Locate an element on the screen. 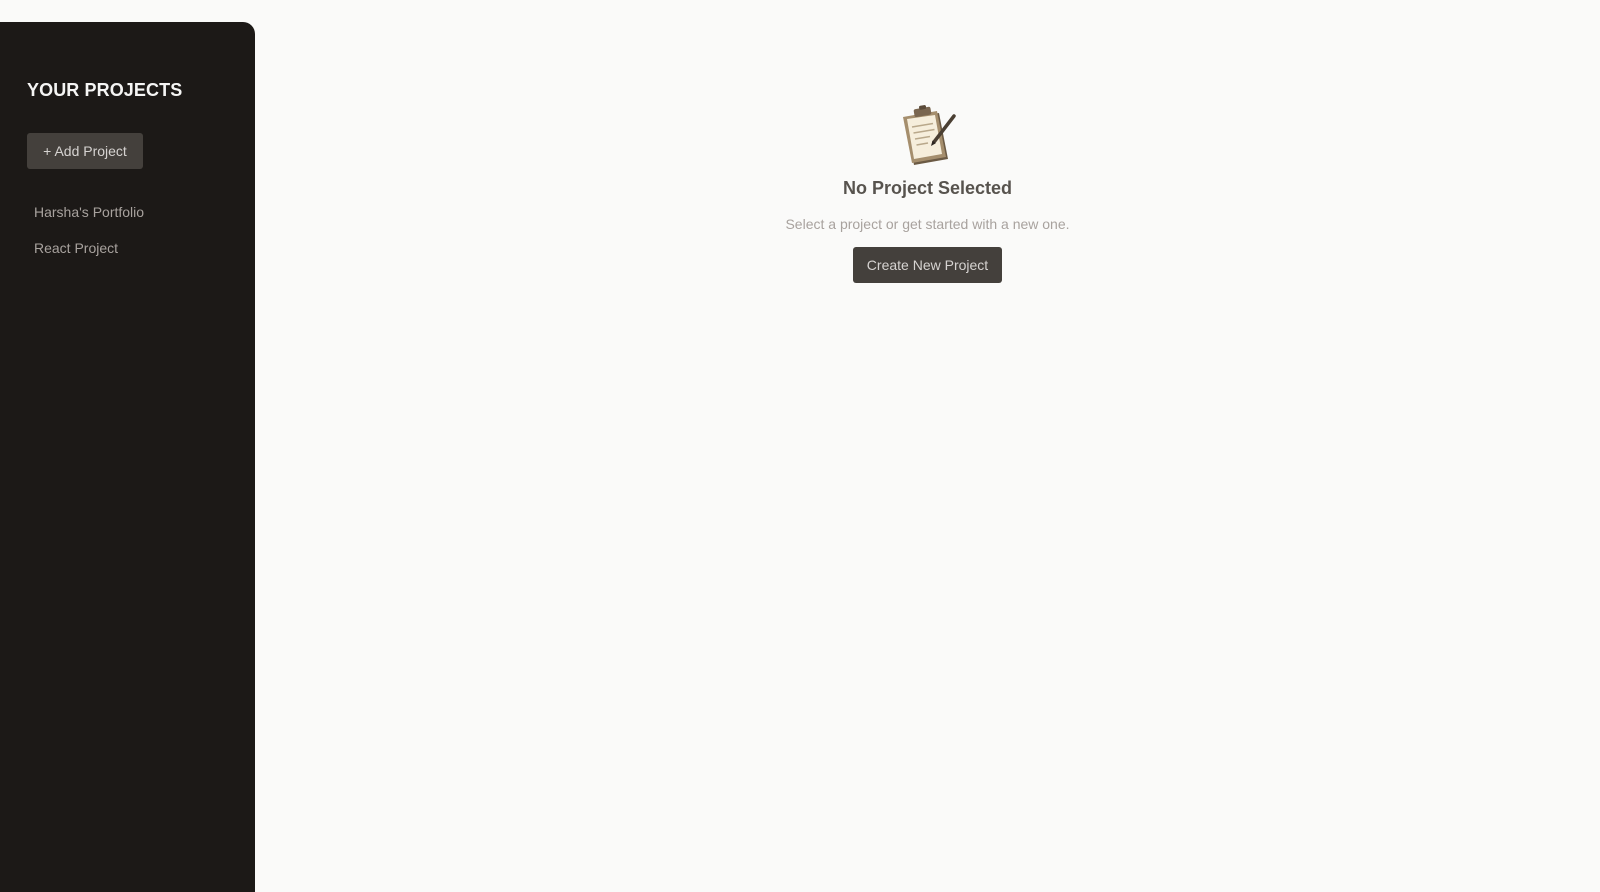 Image resolution: width=1600 pixels, height=892 pixels. add-project-label: + Add Project is located at coordinates (85, 151).